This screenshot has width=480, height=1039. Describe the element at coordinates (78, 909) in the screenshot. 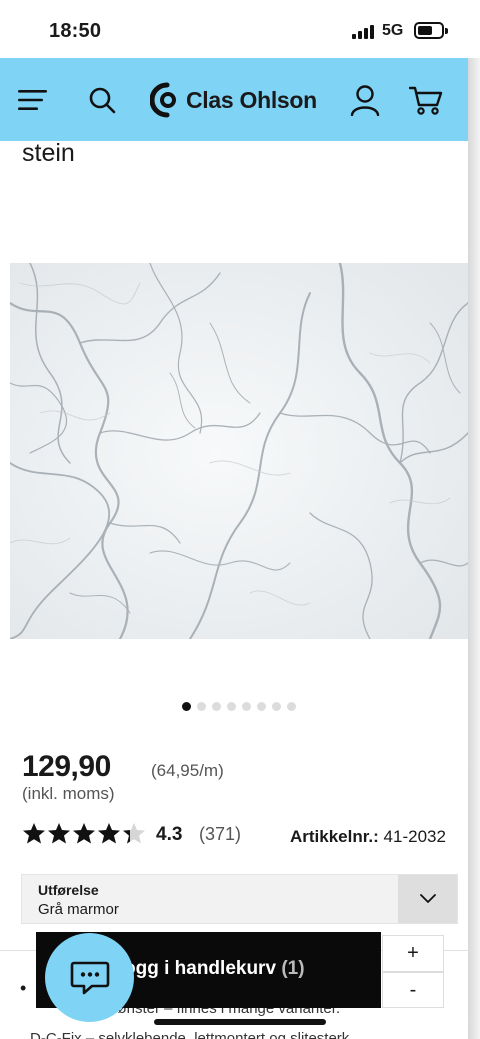

I see `variant-value: Grå marmor` at that location.